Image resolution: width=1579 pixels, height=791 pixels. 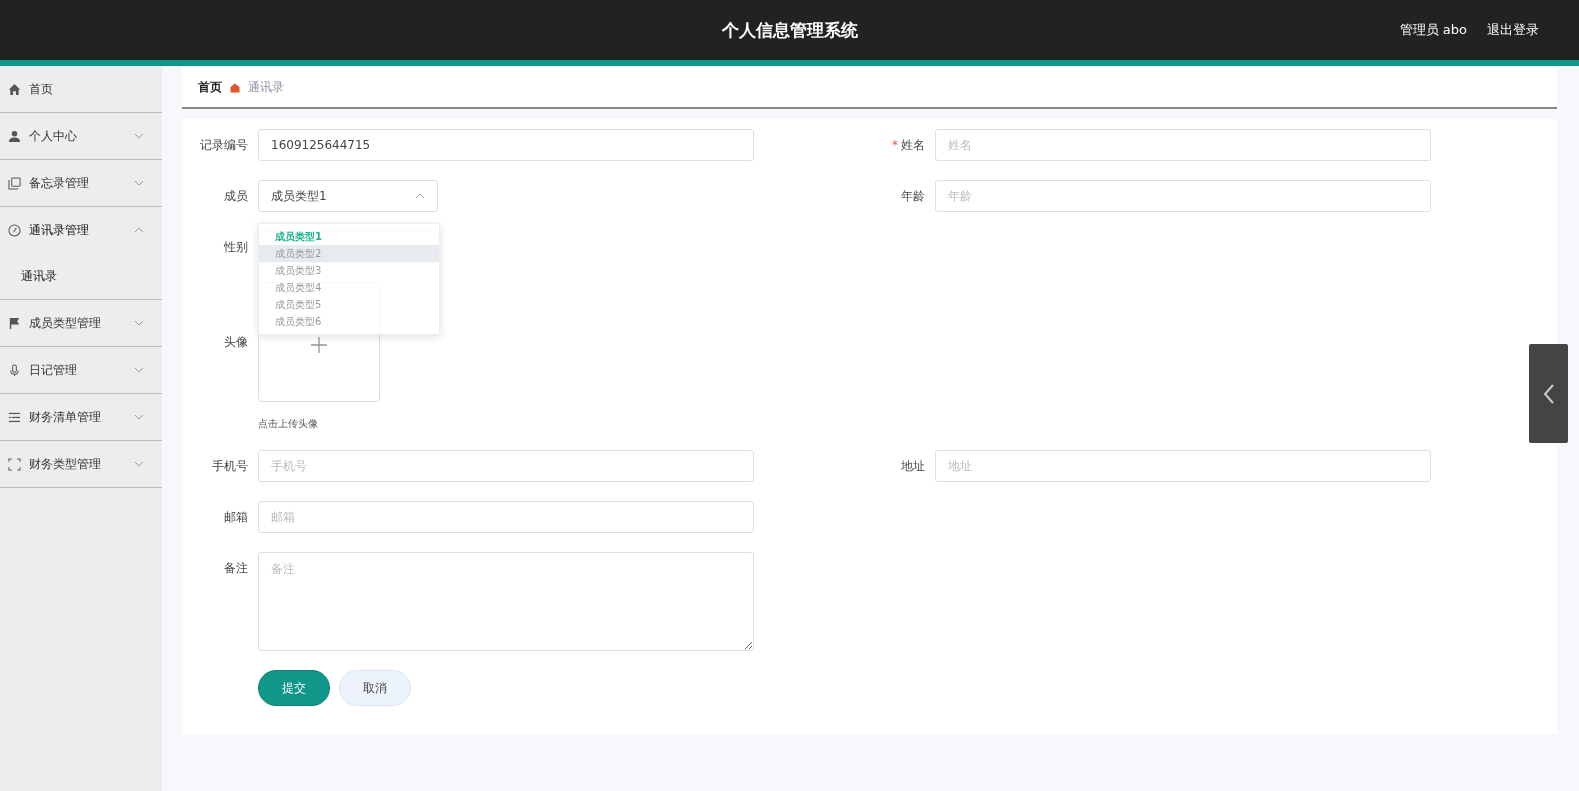 What do you see at coordinates (913, 196) in the screenshot?
I see `field-label: 年龄` at bounding box center [913, 196].